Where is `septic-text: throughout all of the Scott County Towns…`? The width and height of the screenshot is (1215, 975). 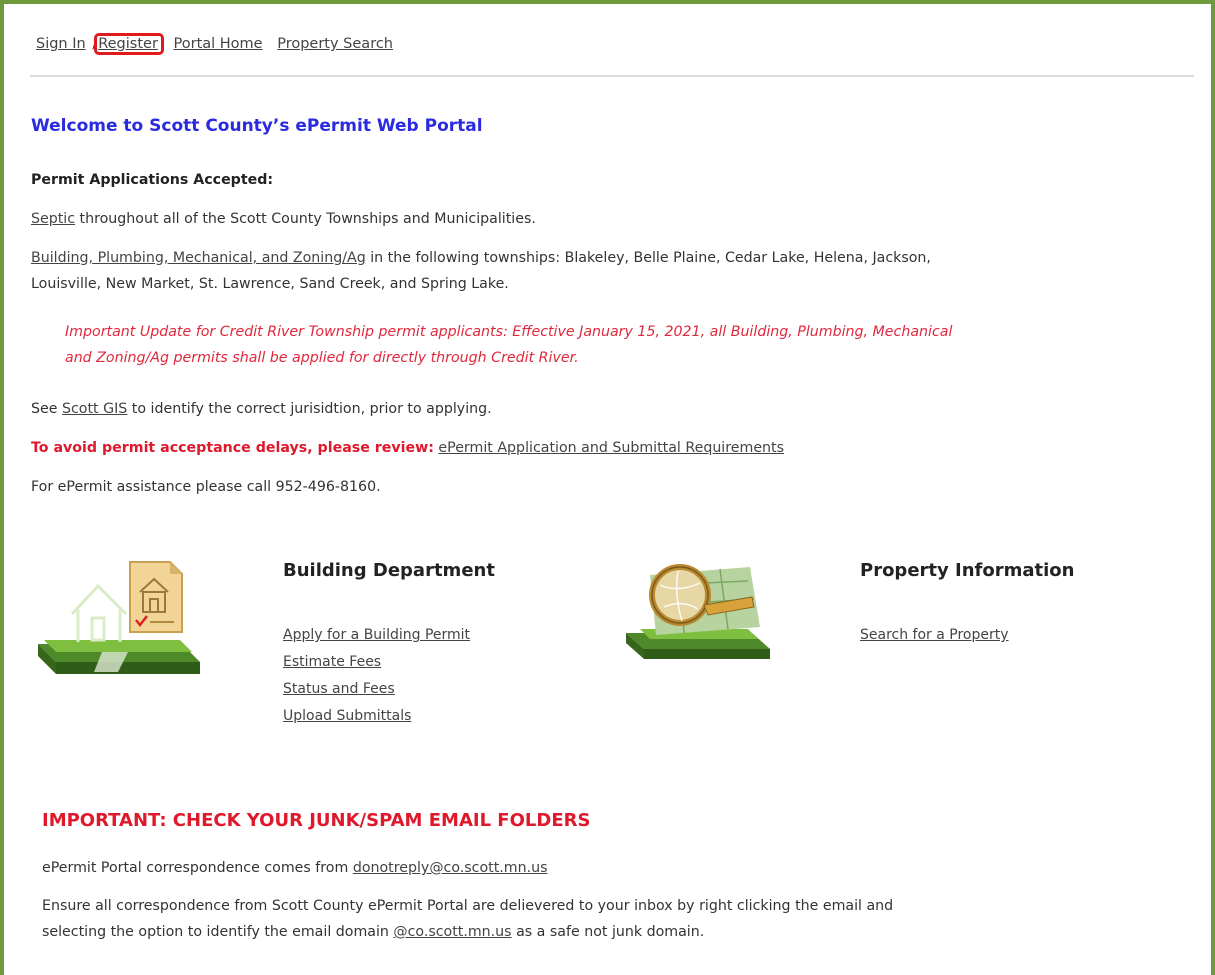
septic-text: throughout all of the Scott County Towns… is located at coordinates (305, 219).